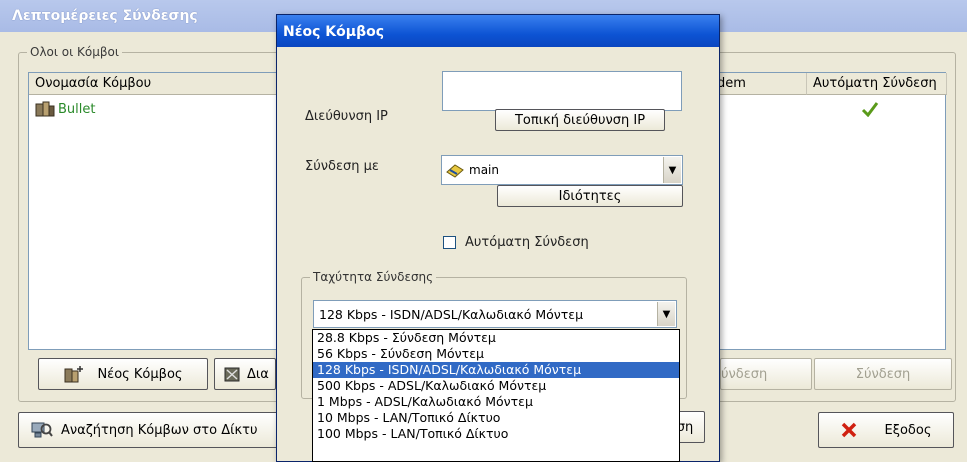 The image size is (967, 462). What do you see at coordinates (74, 52) in the screenshot?
I see `all-nodes-group-label: Ολοι οι Κόμβοι` at bounding box center [74, 52].